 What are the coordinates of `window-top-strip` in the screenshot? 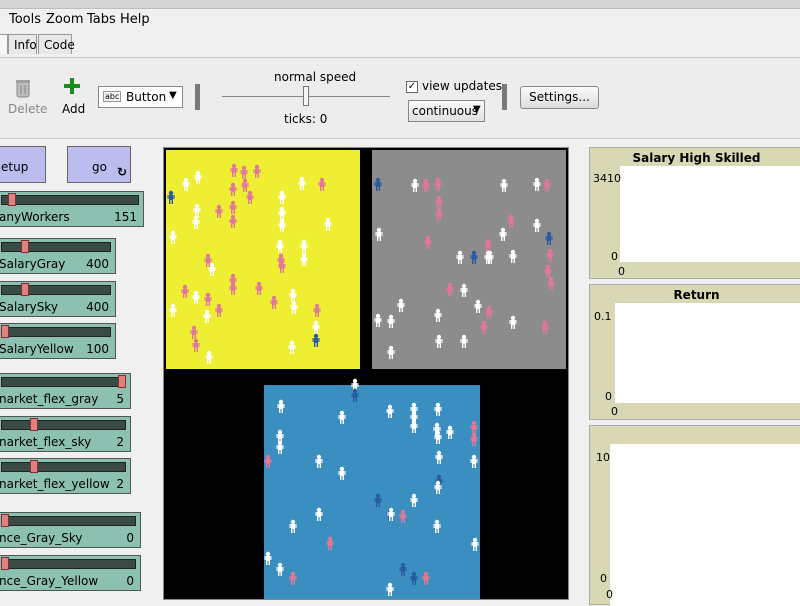 It's located at (400, 4).